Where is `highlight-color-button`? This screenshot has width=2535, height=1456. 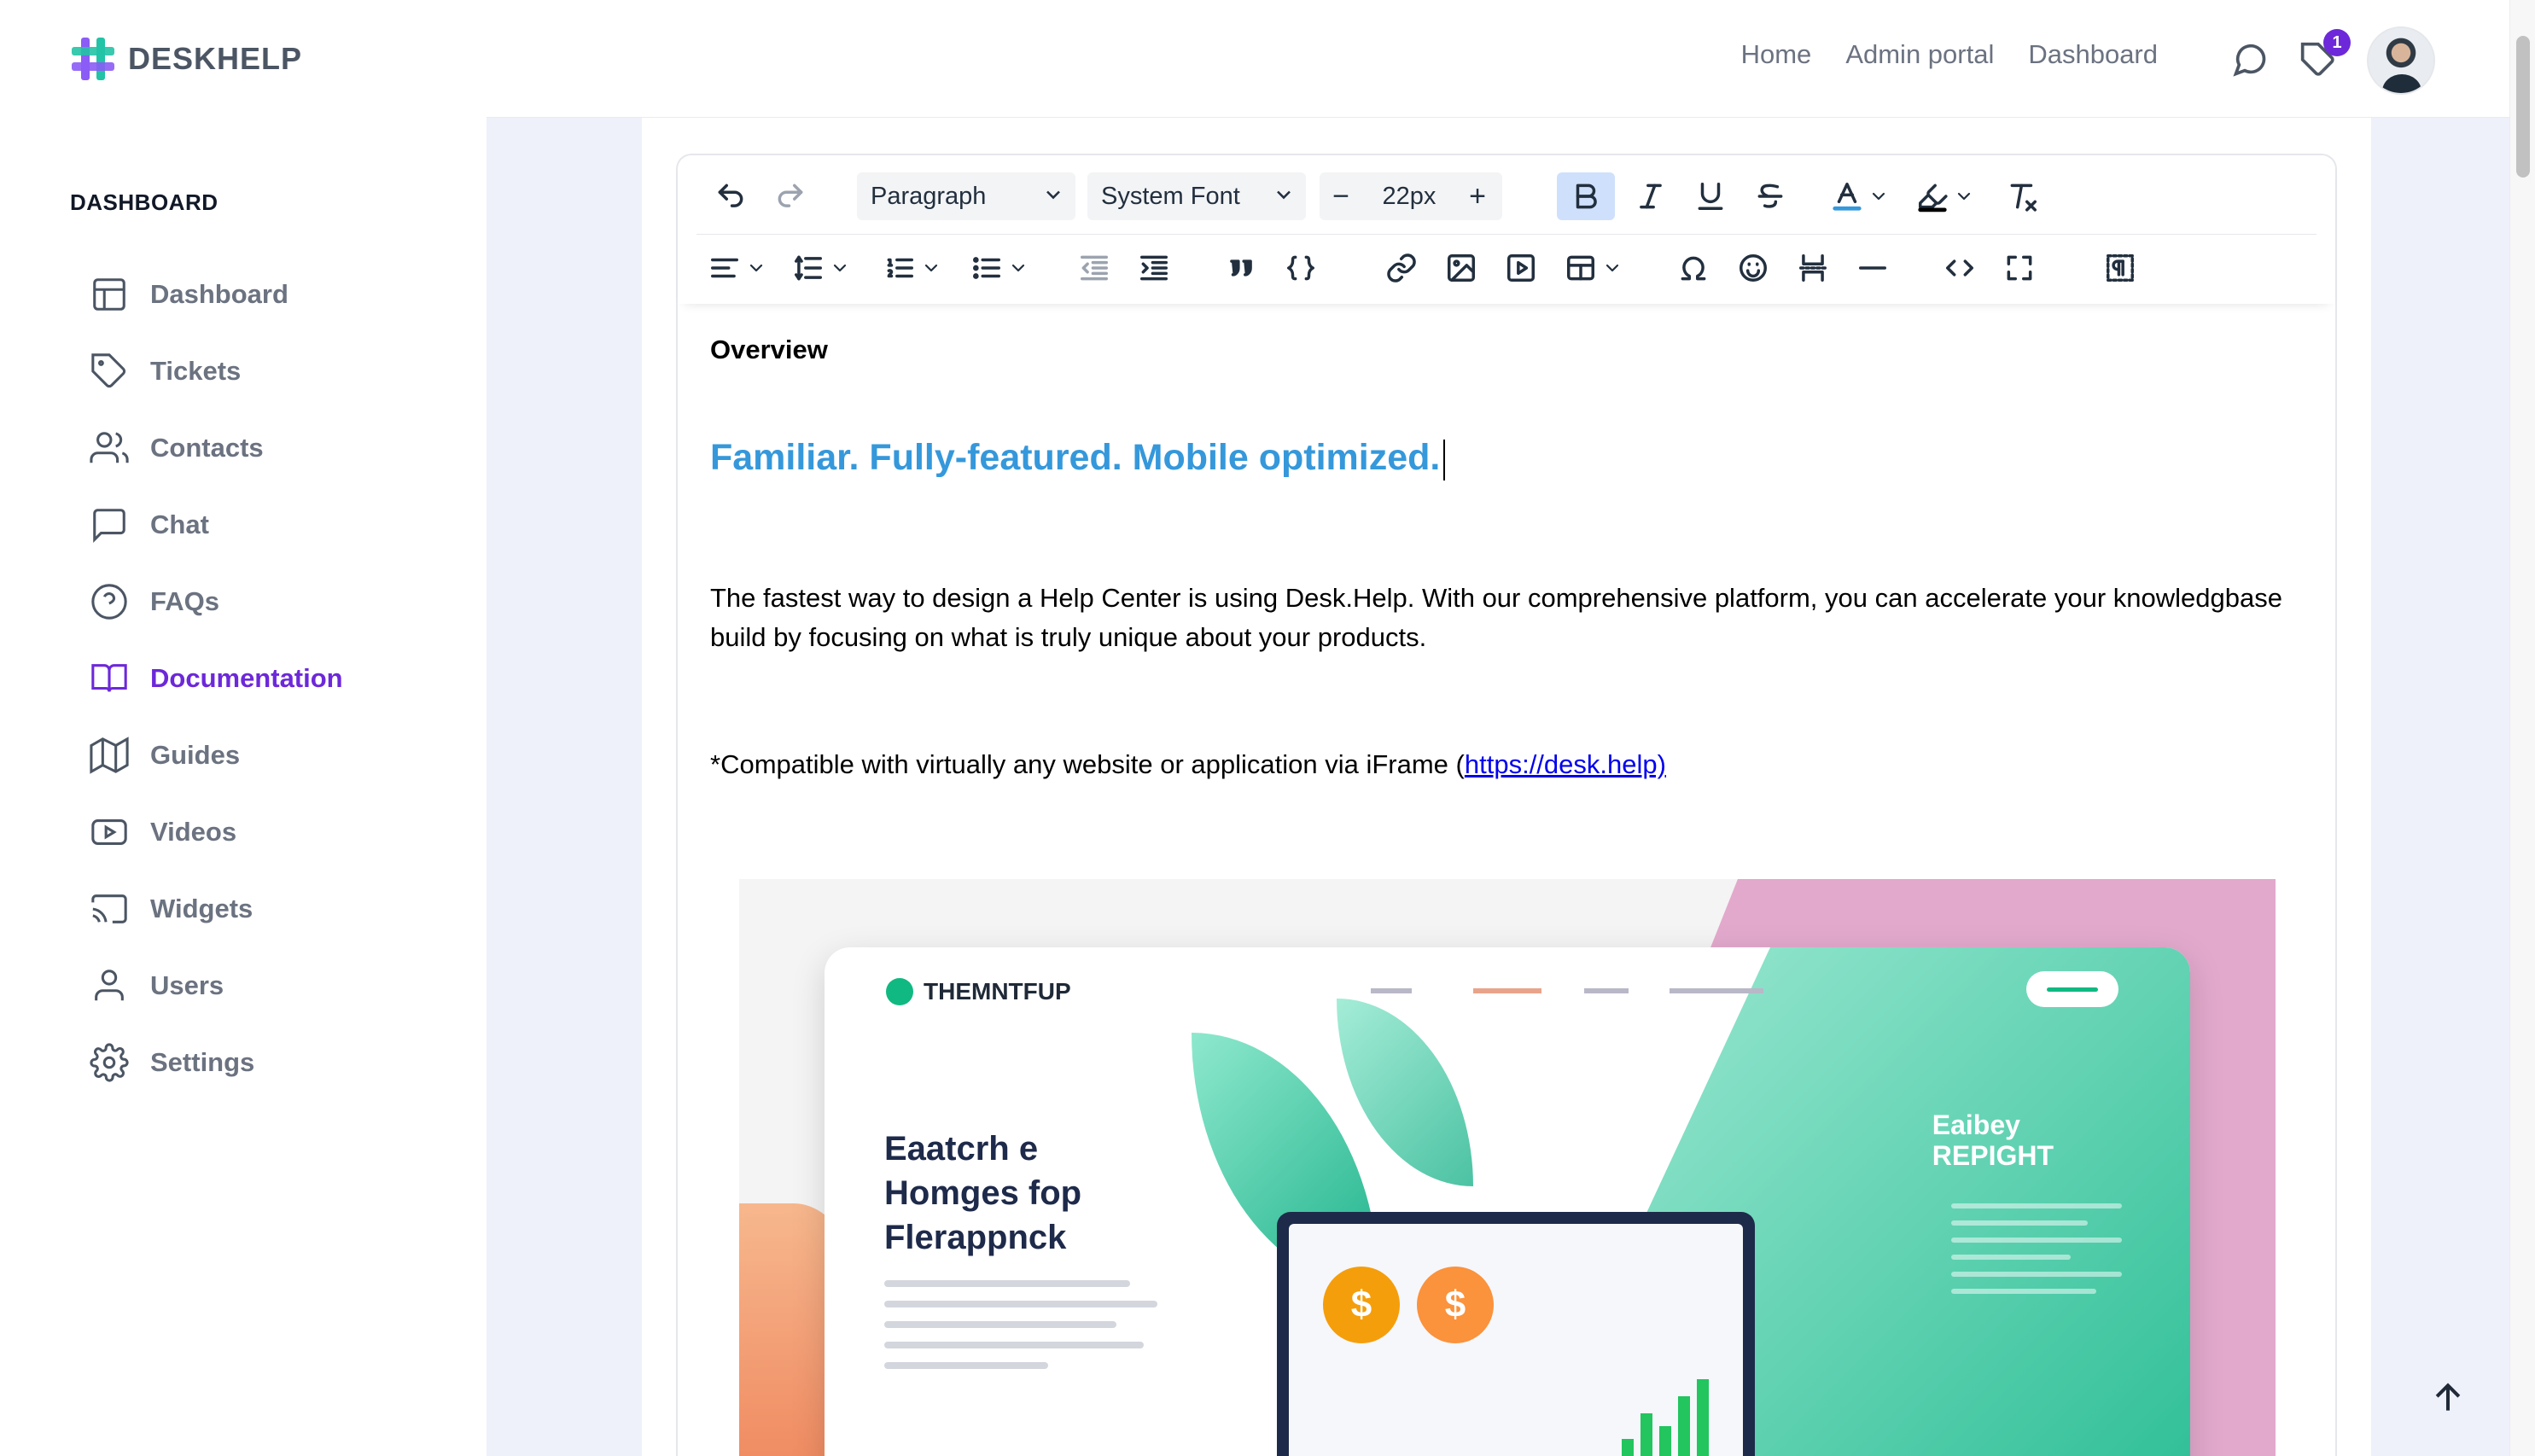 highlight-color-button is located at coordinates (1945, 196).